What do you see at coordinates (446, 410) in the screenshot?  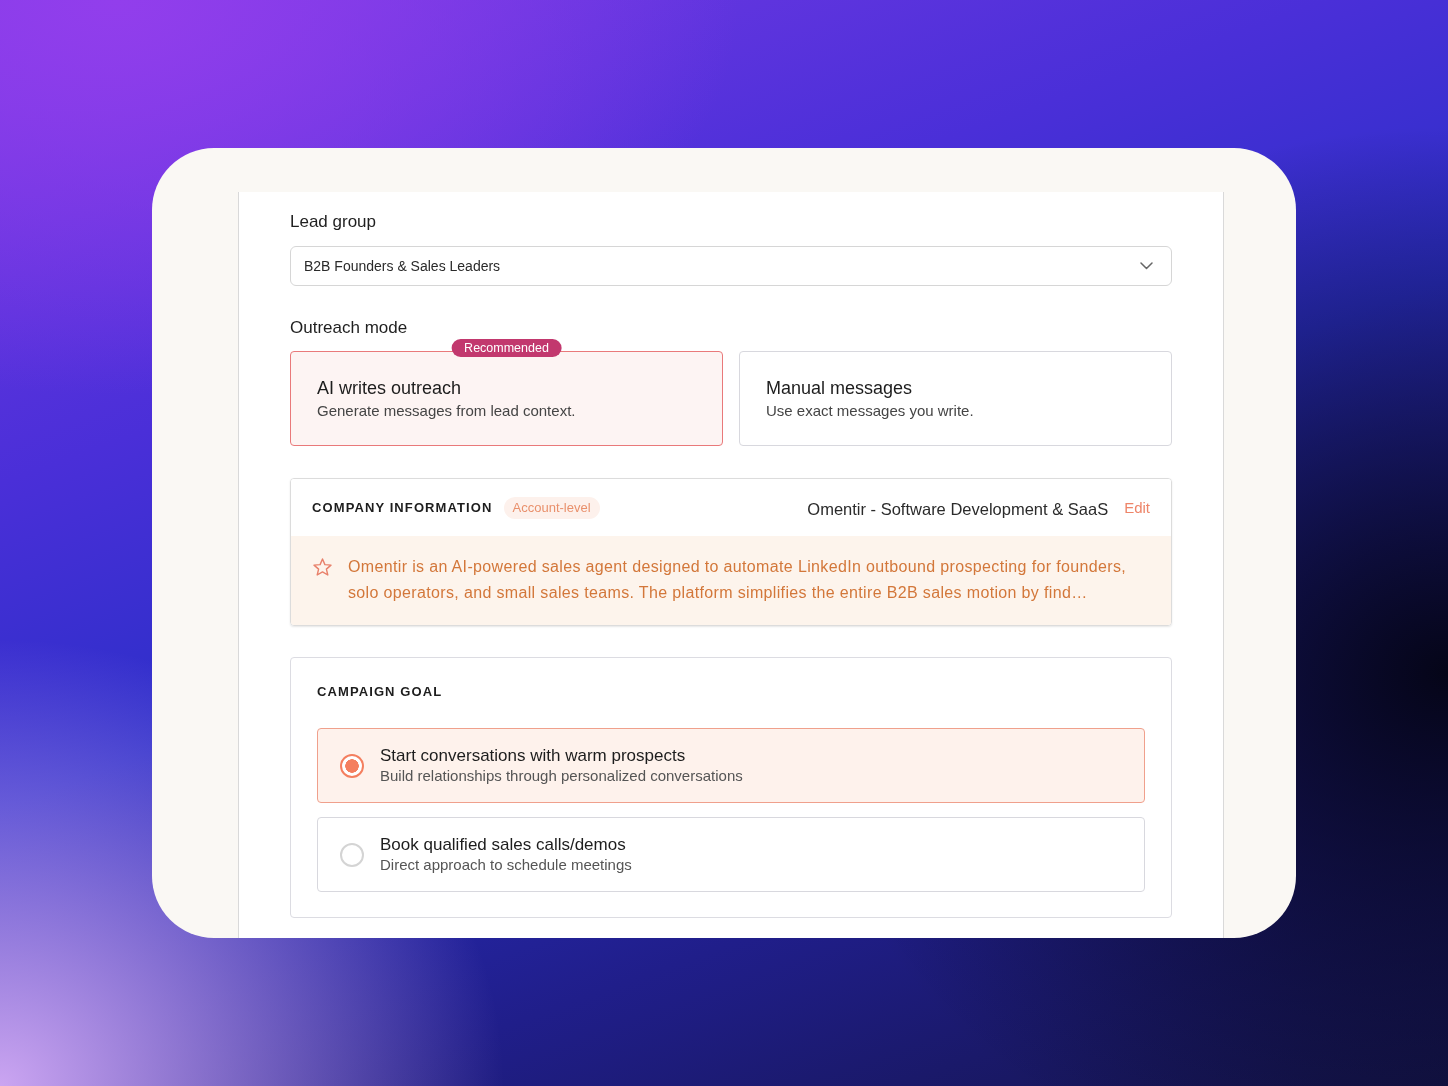 I see `option-description: Generate messages from lead context.` at bounding box center [446, 410].